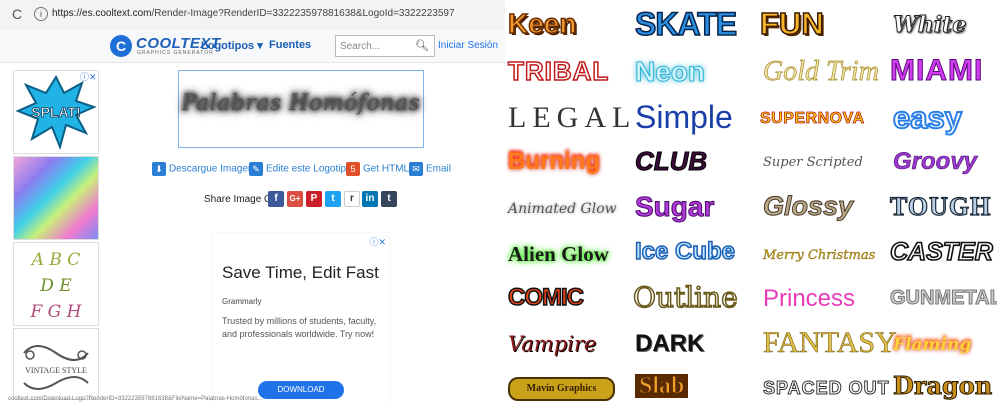  Describe the element at coordinates (927, 117) in the screenshot. I see `style-easy: easy` at that location.